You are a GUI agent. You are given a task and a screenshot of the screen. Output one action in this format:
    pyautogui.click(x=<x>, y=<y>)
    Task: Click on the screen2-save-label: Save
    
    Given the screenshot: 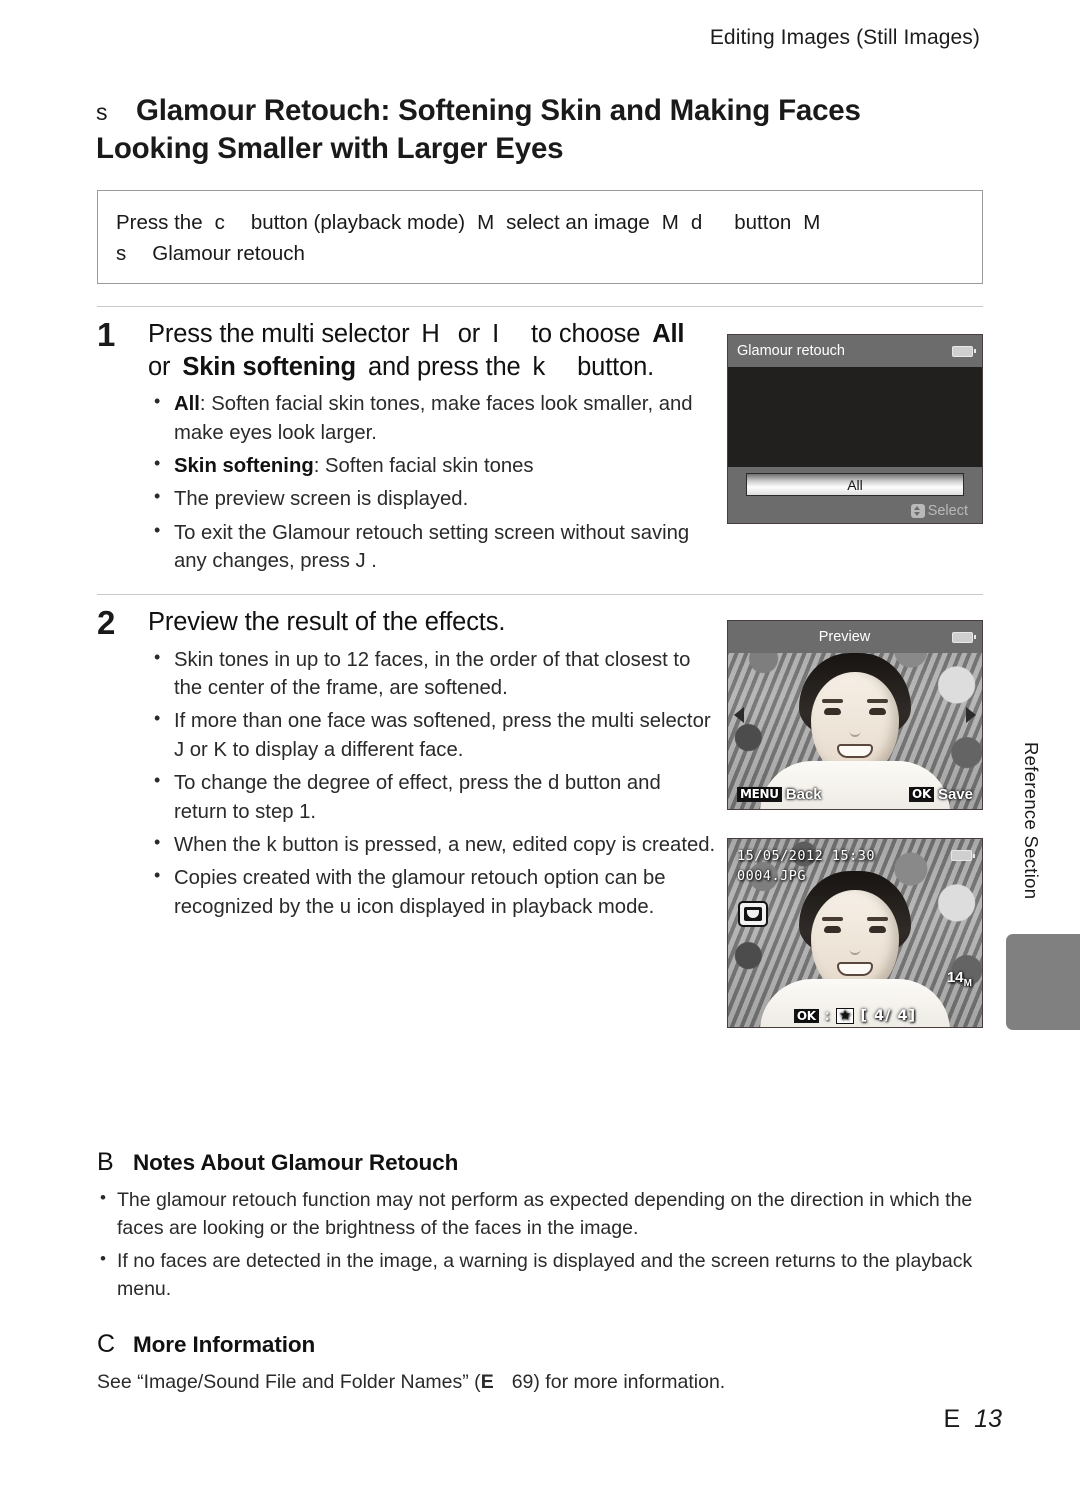 What is the action you would take?
    pyautogui.click(x=955, y=794)
    